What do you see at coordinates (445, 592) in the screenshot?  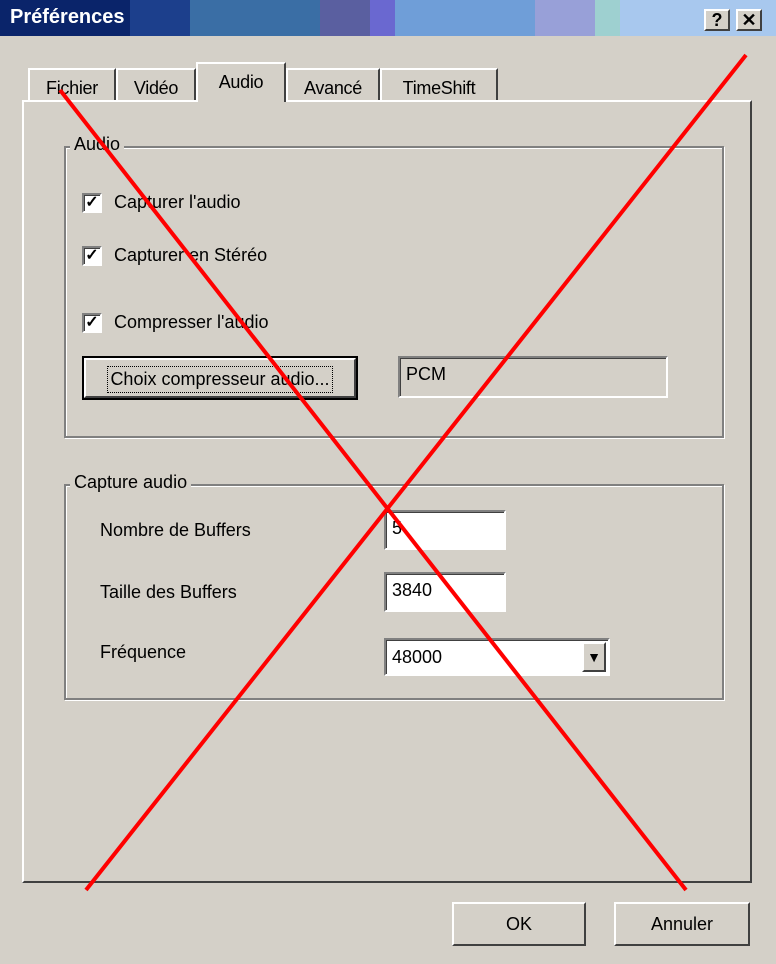 I see `buffer-size-input: 3840` at bounding box center [445, 592].